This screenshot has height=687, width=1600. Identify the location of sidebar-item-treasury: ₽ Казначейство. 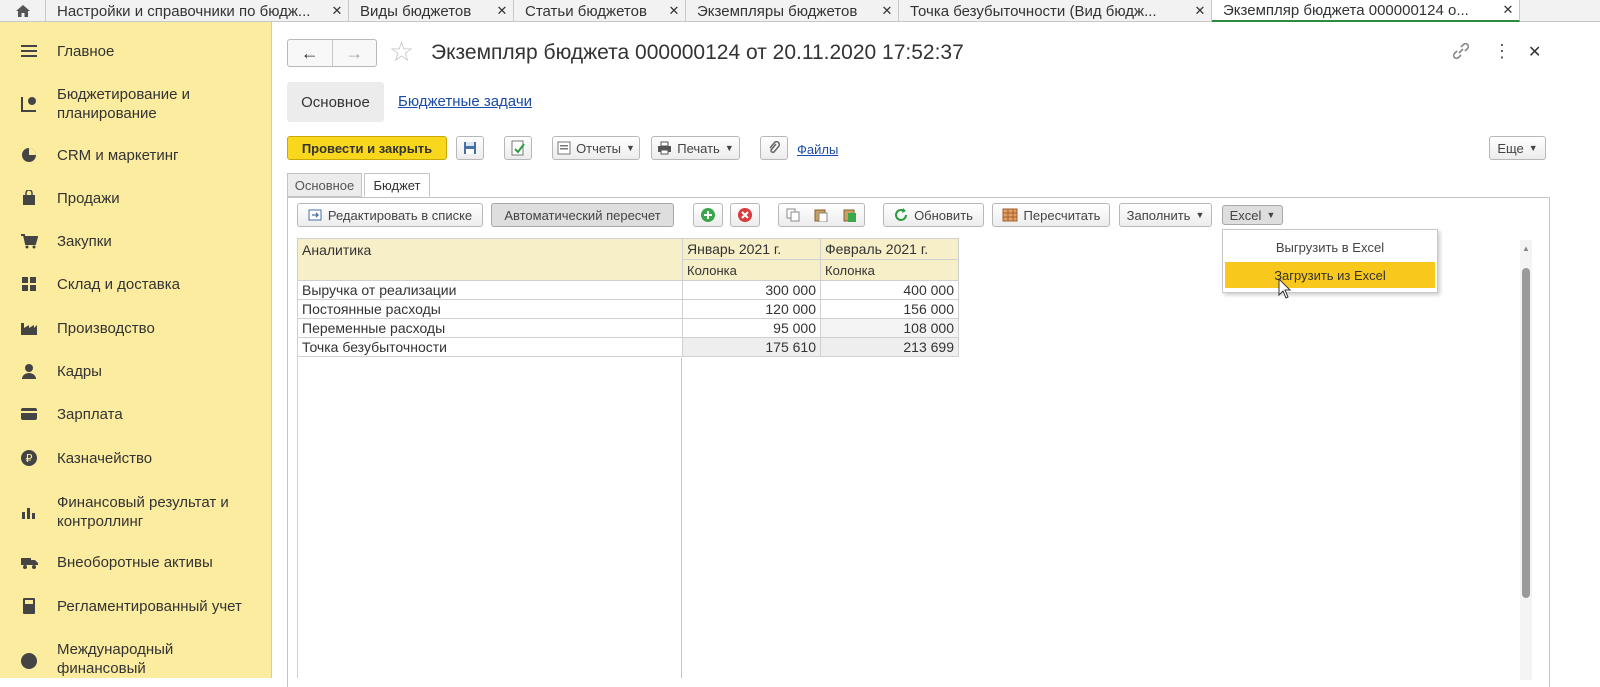
(135, 458).